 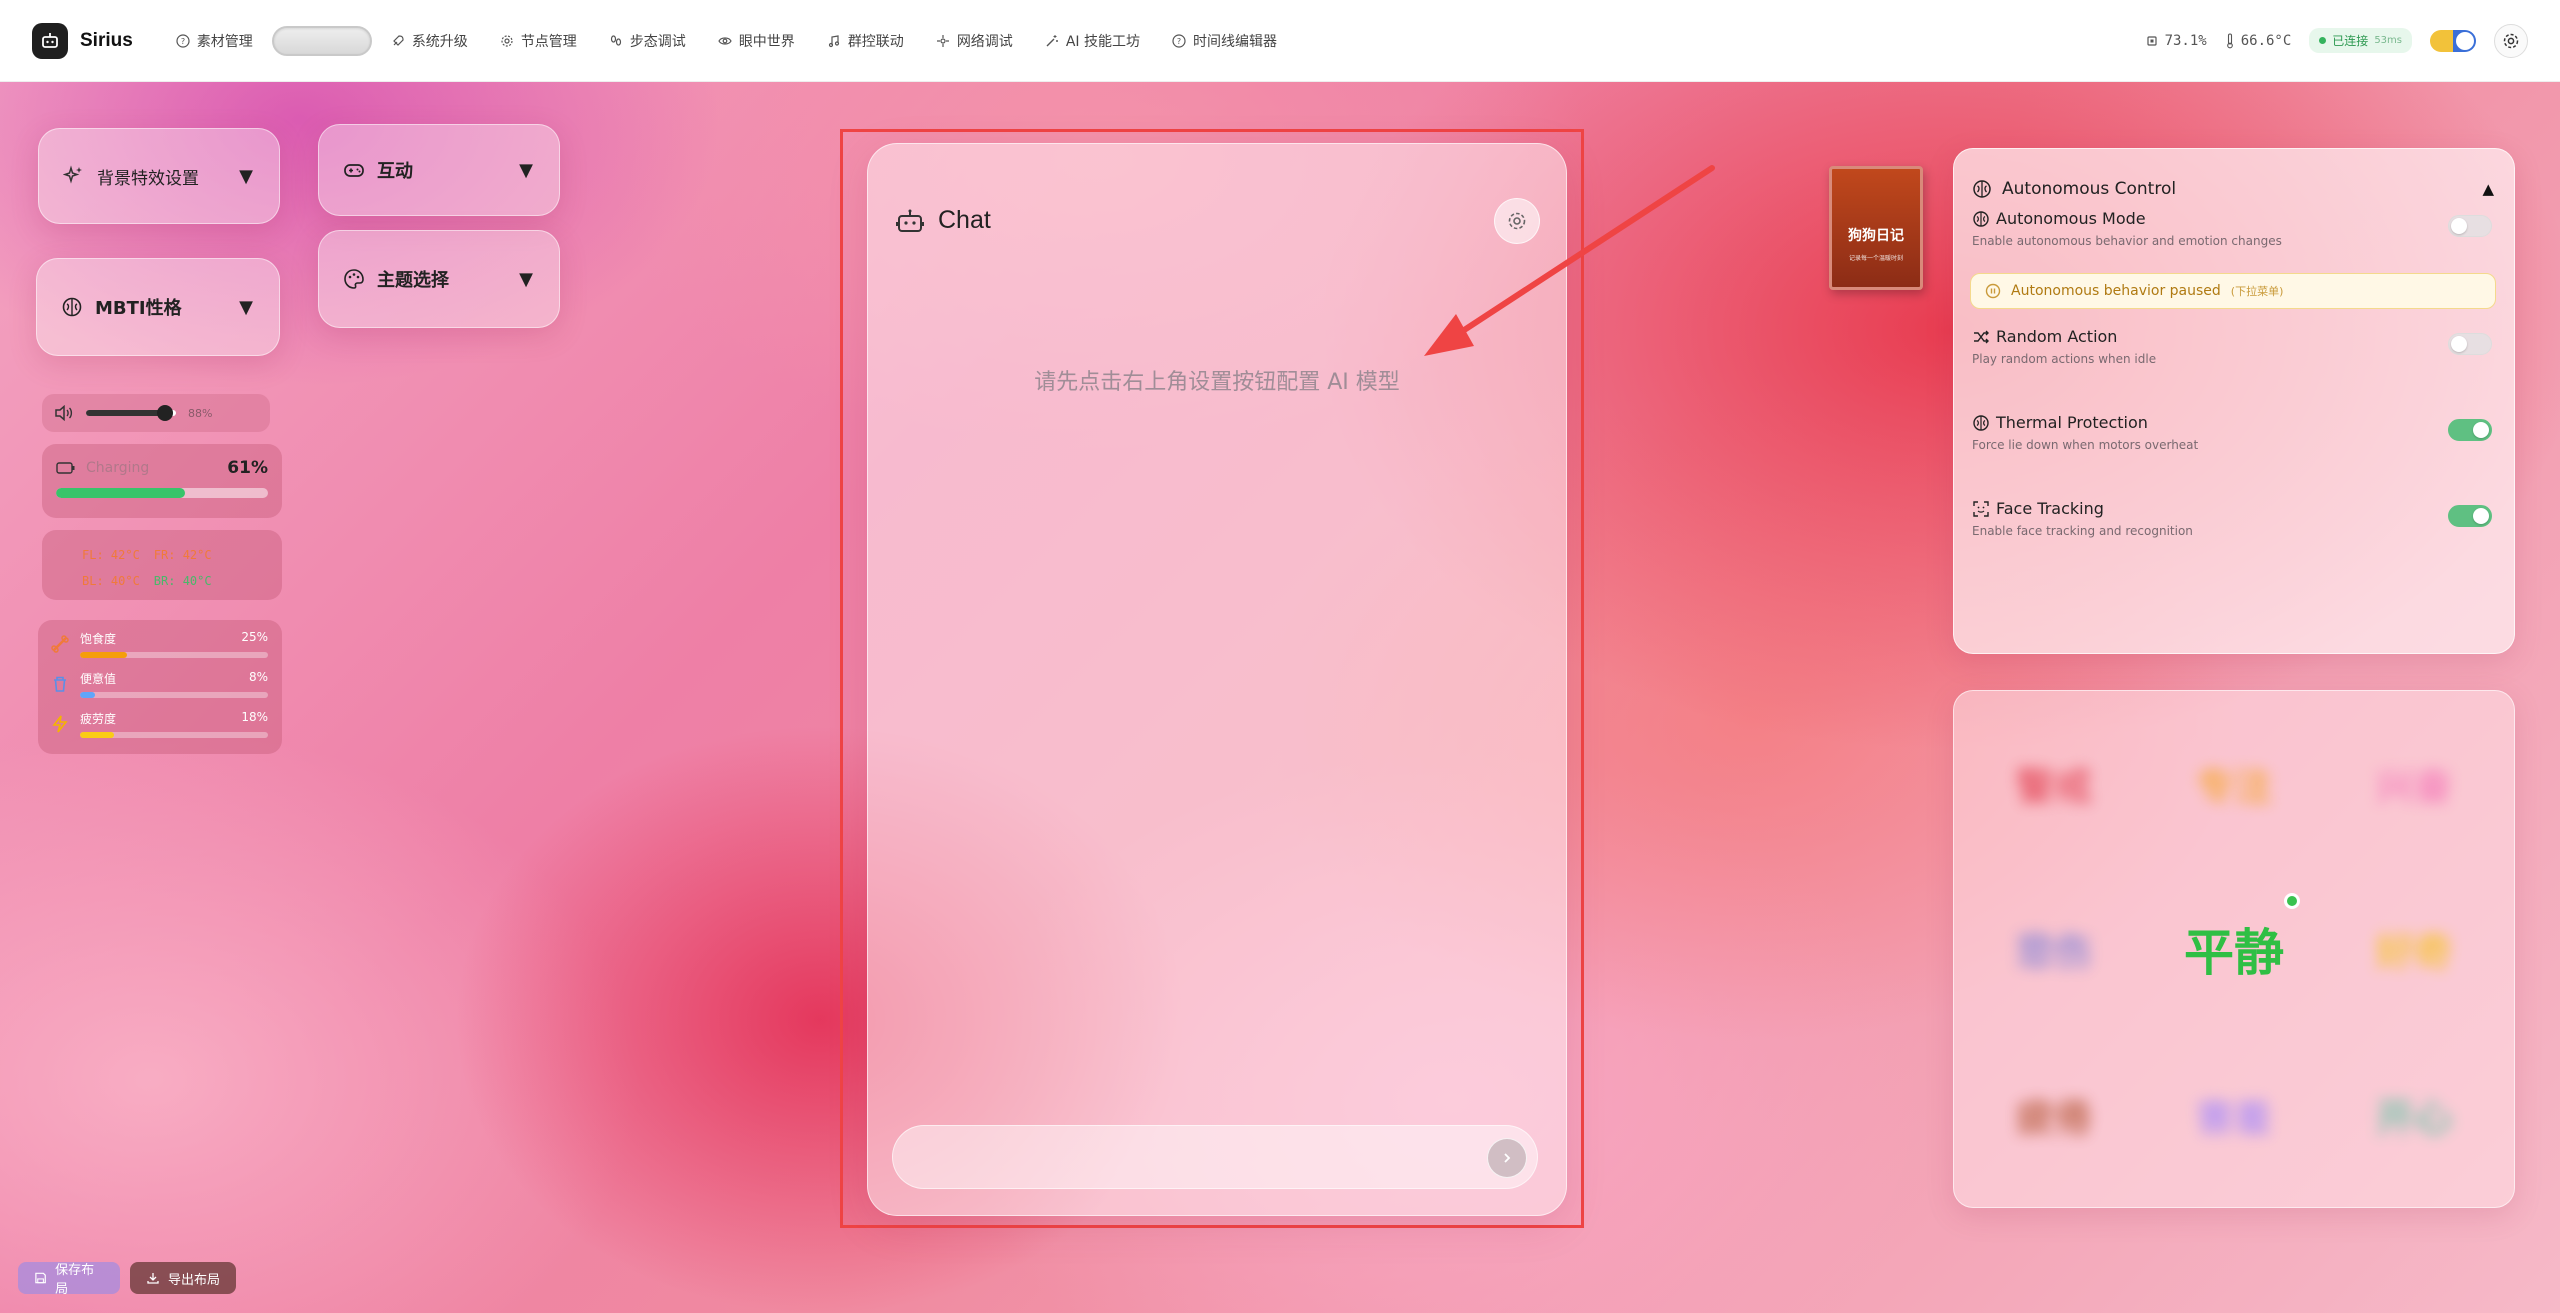 What do you see at coordinates (106, 40) in the screenshot?
I see `app-name: Sirius` at bounding box center [106, 40].